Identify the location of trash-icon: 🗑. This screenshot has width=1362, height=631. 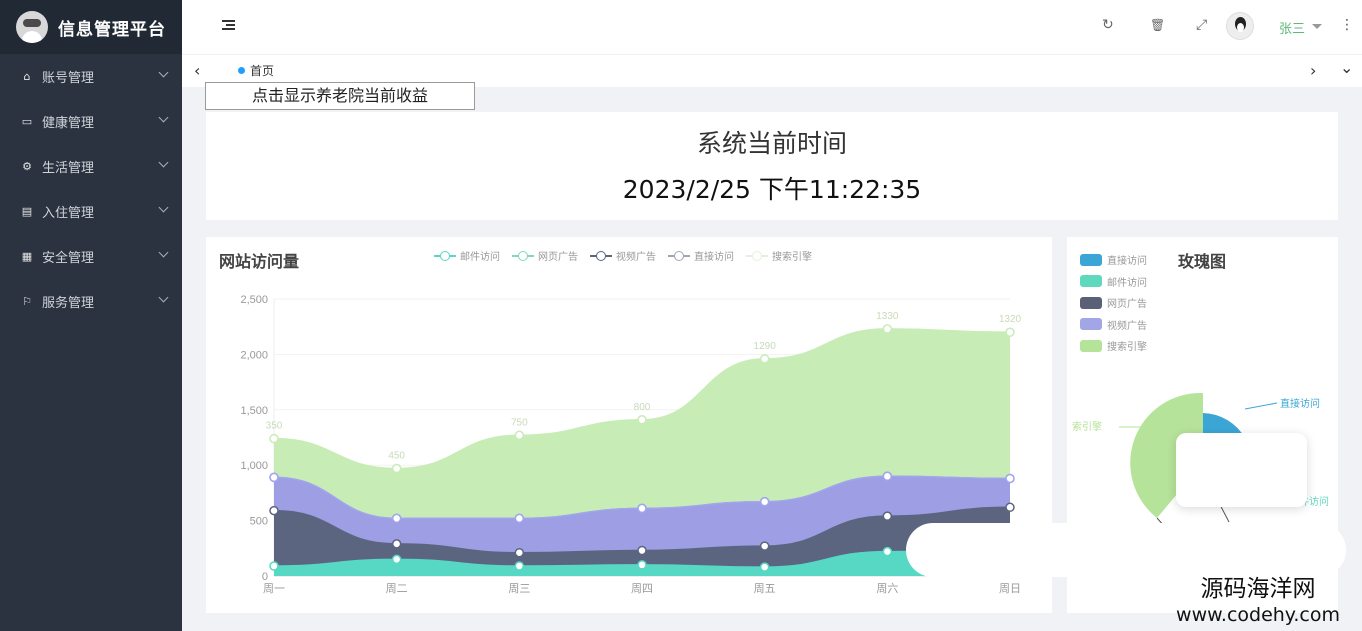
(1157, 25).